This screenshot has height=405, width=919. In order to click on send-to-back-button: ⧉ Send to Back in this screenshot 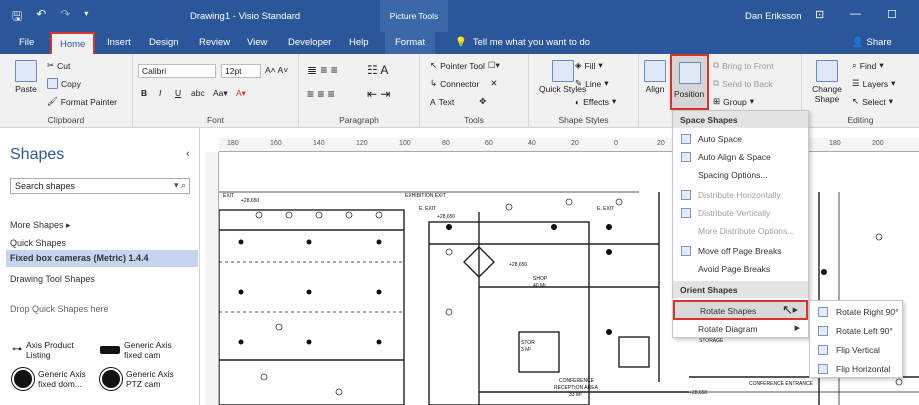, I will do `click(743, 83)`.